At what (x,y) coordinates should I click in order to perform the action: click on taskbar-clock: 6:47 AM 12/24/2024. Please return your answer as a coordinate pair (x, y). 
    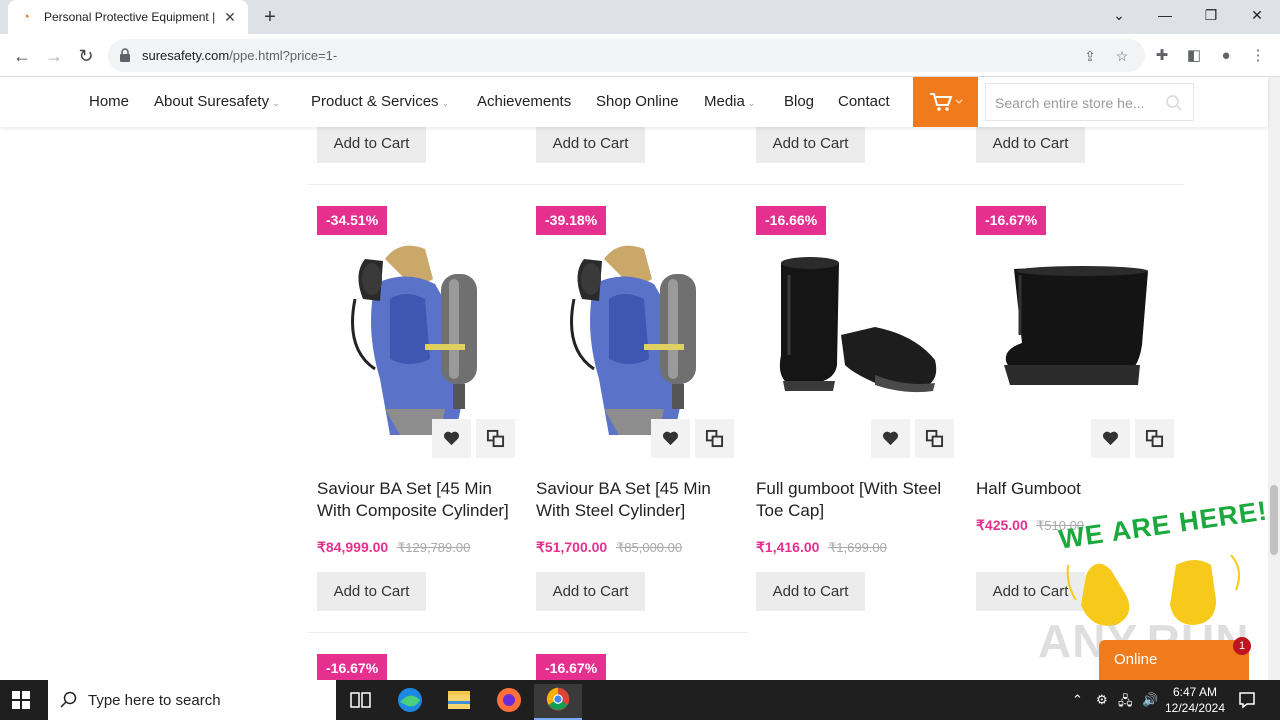
    Looking at the image, I should click on (1195, 700).